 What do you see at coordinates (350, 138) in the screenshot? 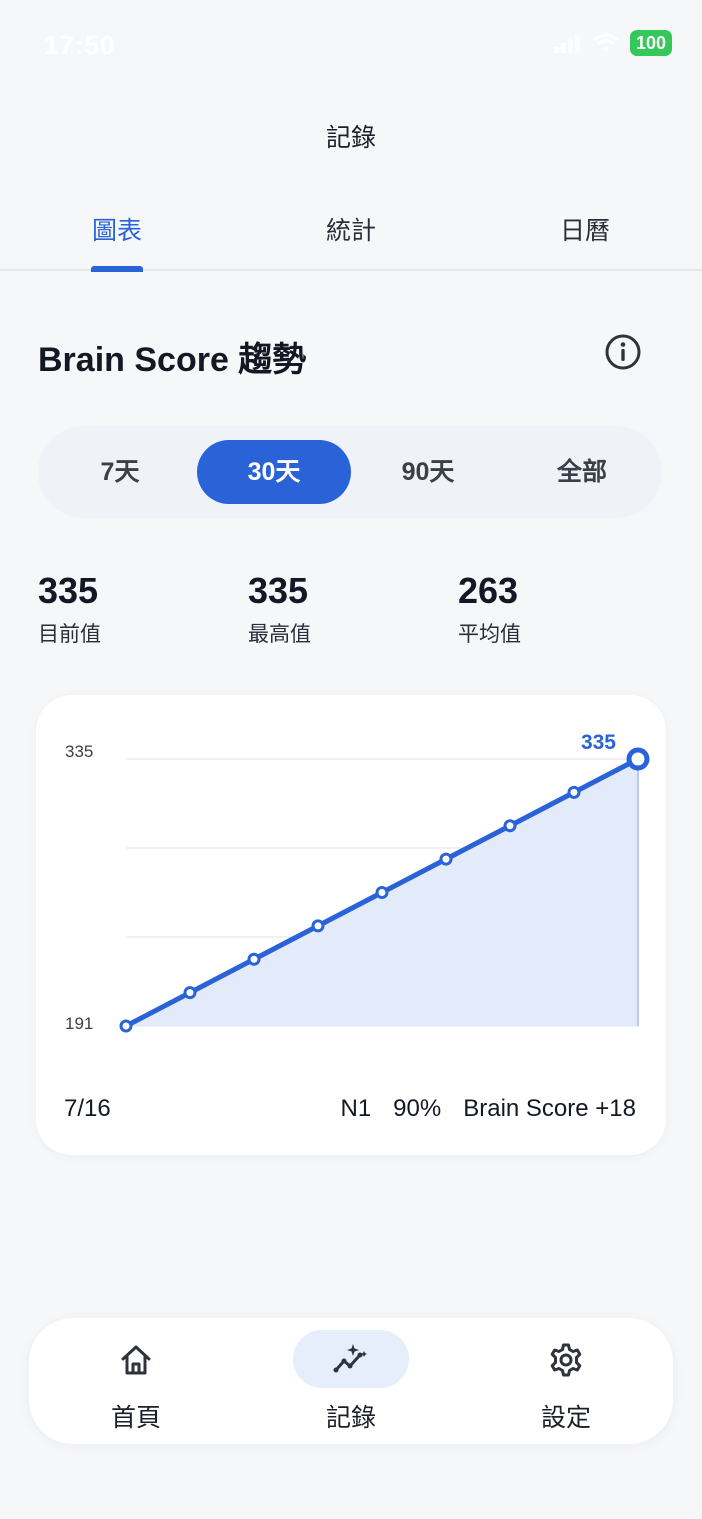
I see `page-title: 記錄` at bounding box center [350, 138].